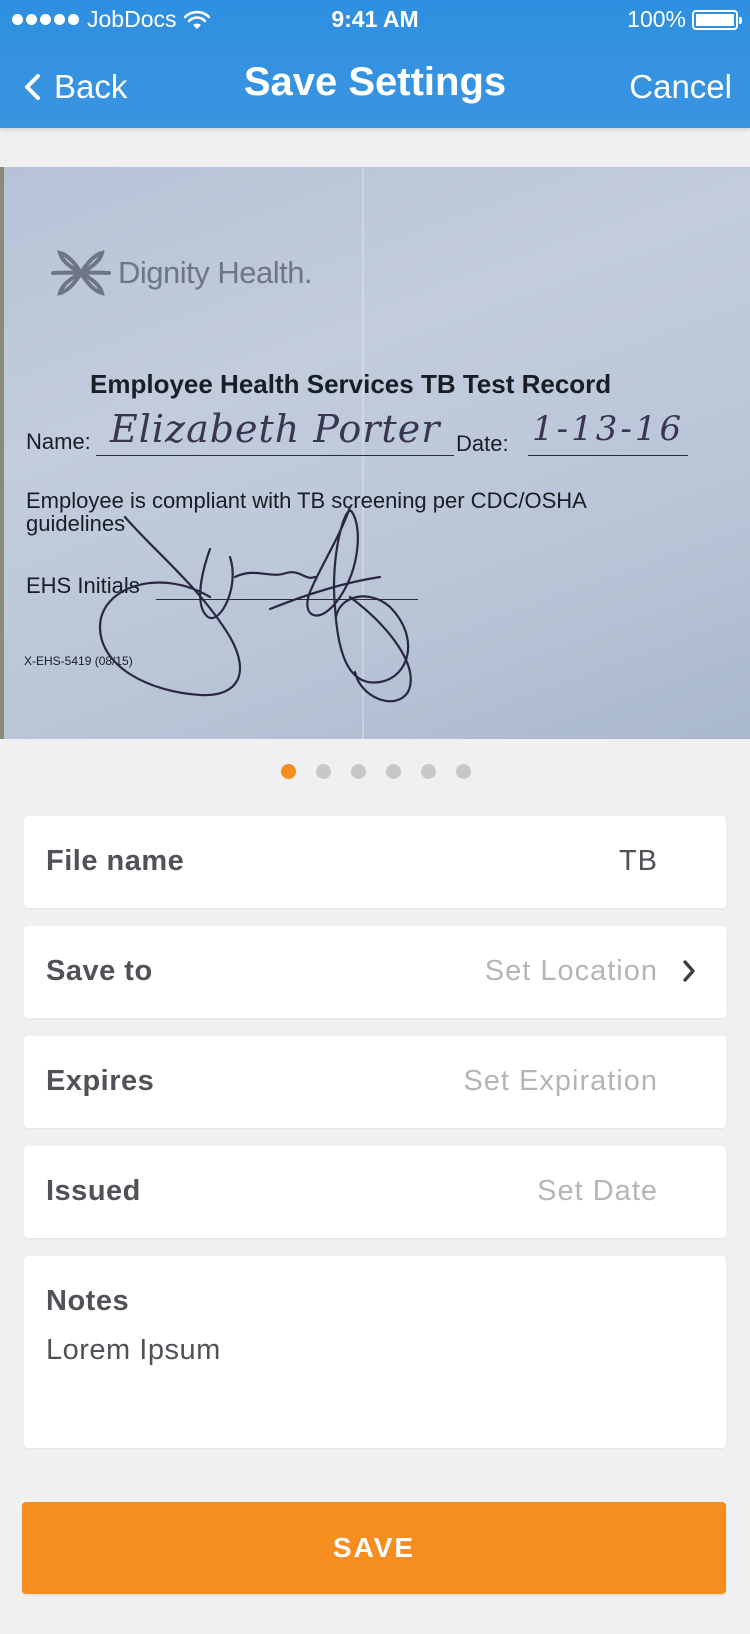 Image resolution: width=750 pixels, height=1634 pixels. What do you see at coordinates (375, 862) in the screenshot?
I see `file-name-row: File name TB` at bounding box center [375, 862].